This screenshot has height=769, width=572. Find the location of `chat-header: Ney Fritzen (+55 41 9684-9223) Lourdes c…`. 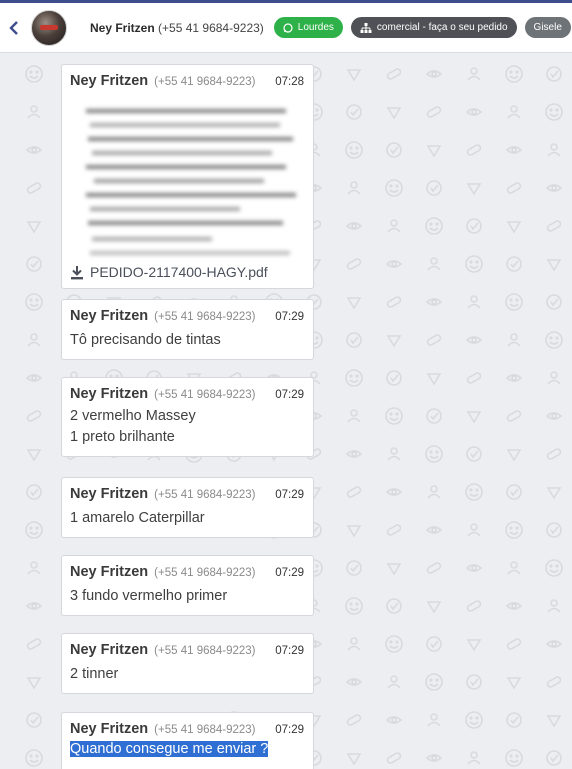

chat-header: Ney Fritzen (+55 41 9684-9223) Lourdes c… is located at coordinates (286, 28).